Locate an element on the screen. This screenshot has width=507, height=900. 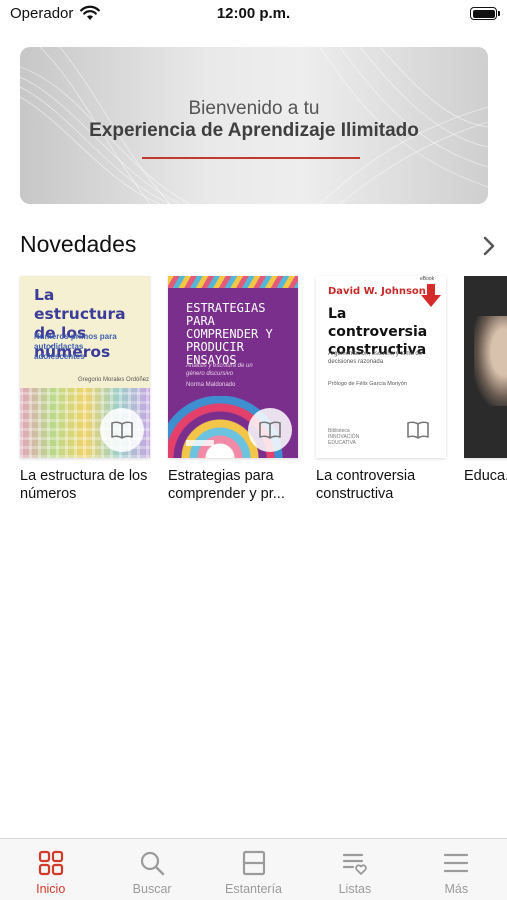
shelf-icon is located at coordinates (253, 863).